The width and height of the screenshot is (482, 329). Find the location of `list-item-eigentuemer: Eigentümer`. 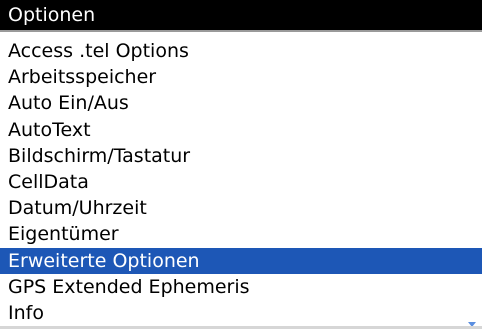

list-item-eigentuemer: Eigentümer is located at coordinates (241, 234).